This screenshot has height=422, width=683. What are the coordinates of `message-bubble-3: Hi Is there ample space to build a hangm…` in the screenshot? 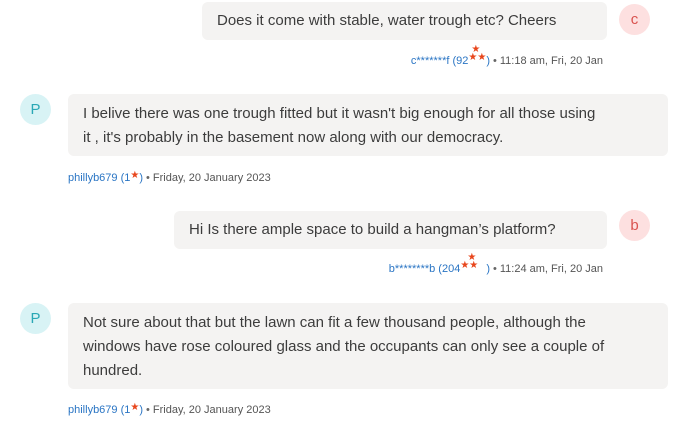 It's located at (390, 230).